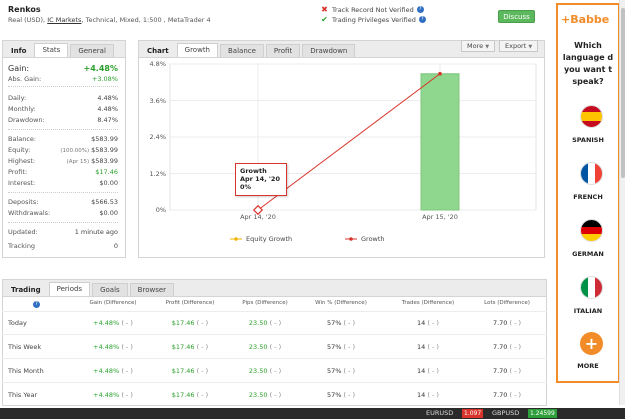 The width and height of the screenshot is (625, 419). Describe the element at coordinates (440, 73) in the screenshot. I see `growth-point` at that location.